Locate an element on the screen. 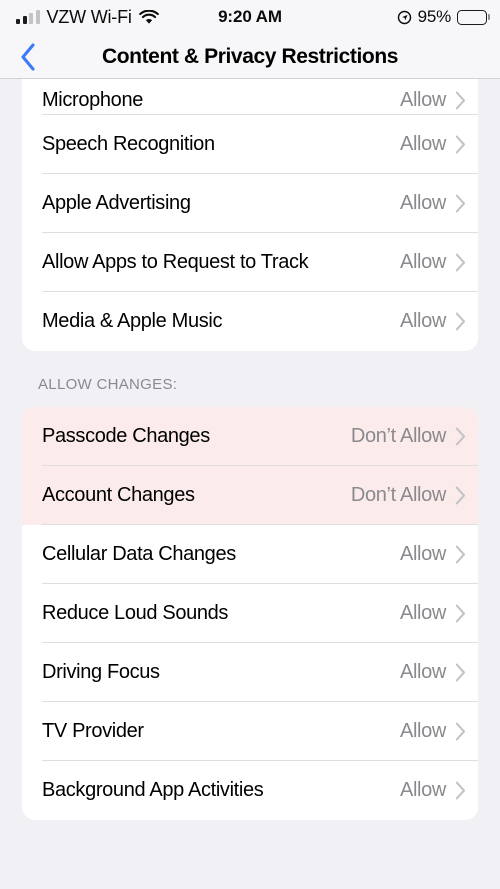 The height and width of the screenshot is (889, 500). settings-row-label: Account Changes is located at coordinates (118, 495).